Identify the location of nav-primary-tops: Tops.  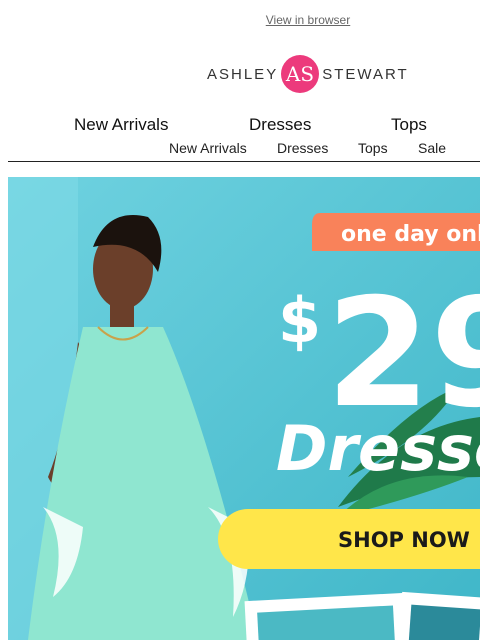
(409, 125).